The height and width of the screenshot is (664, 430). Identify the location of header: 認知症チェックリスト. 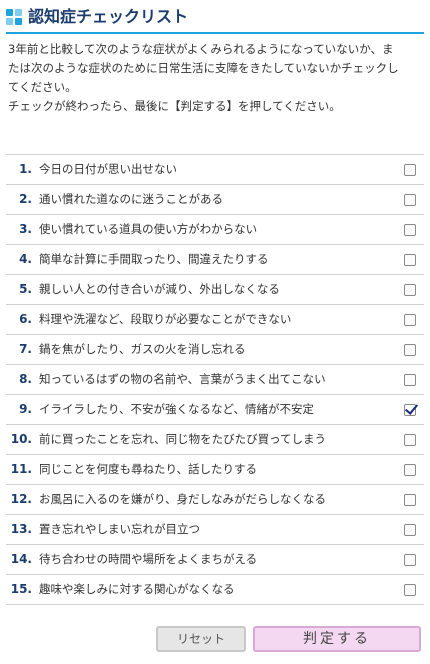
(215, 20).